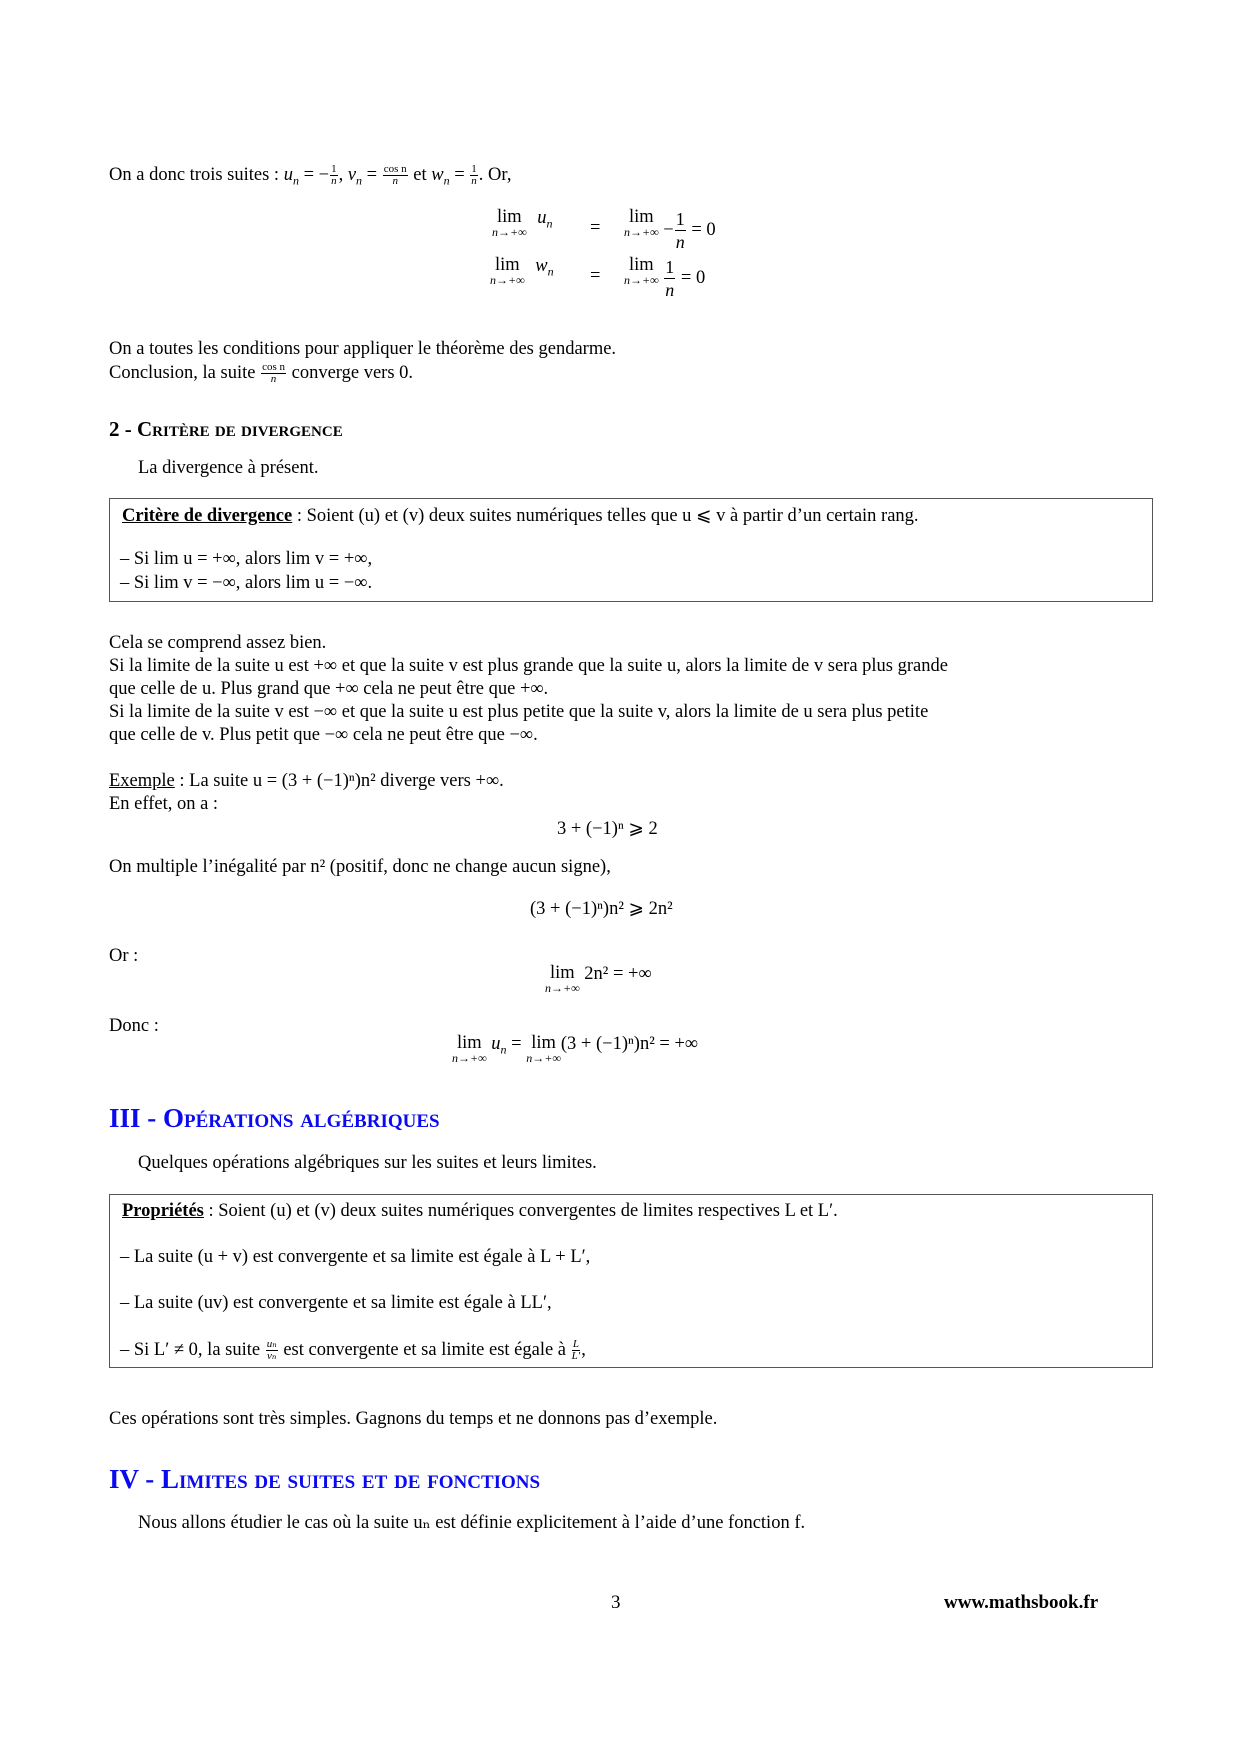 This screenshot has height=1754, width=1239. Describe the element at coordinates (207, 516) in the screenshot. I see `divergence-label: Critère de divergence` at that location.